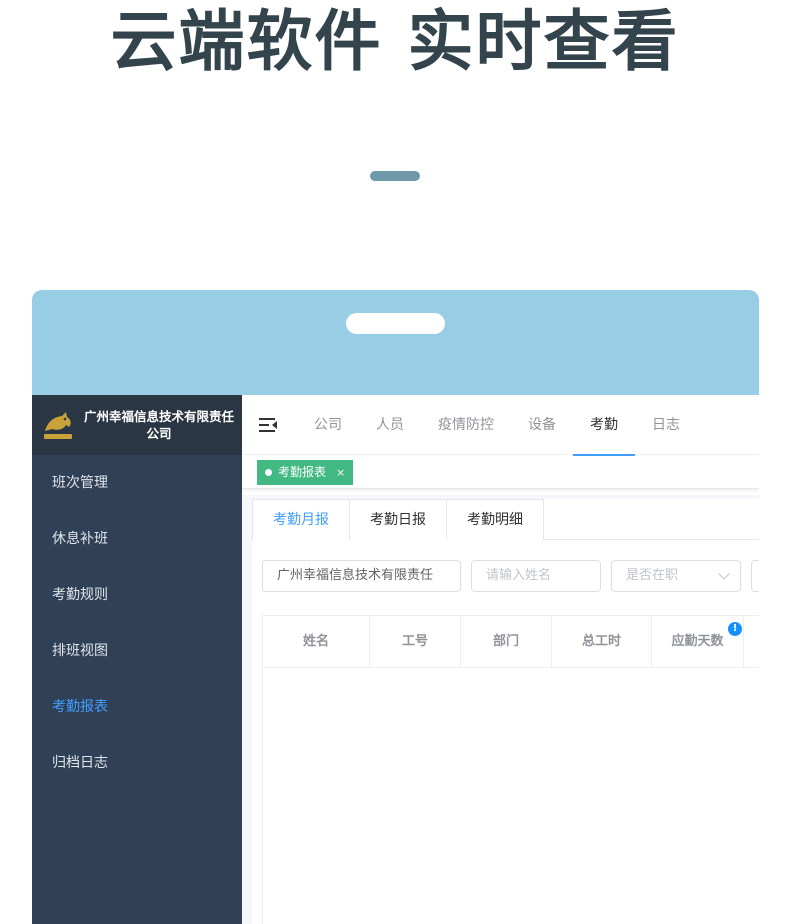 This screenshot has width=790, height=924. Describe the element at coordinates (268, 425) in the screenshot. I see `menu-fold-icon` at that location.